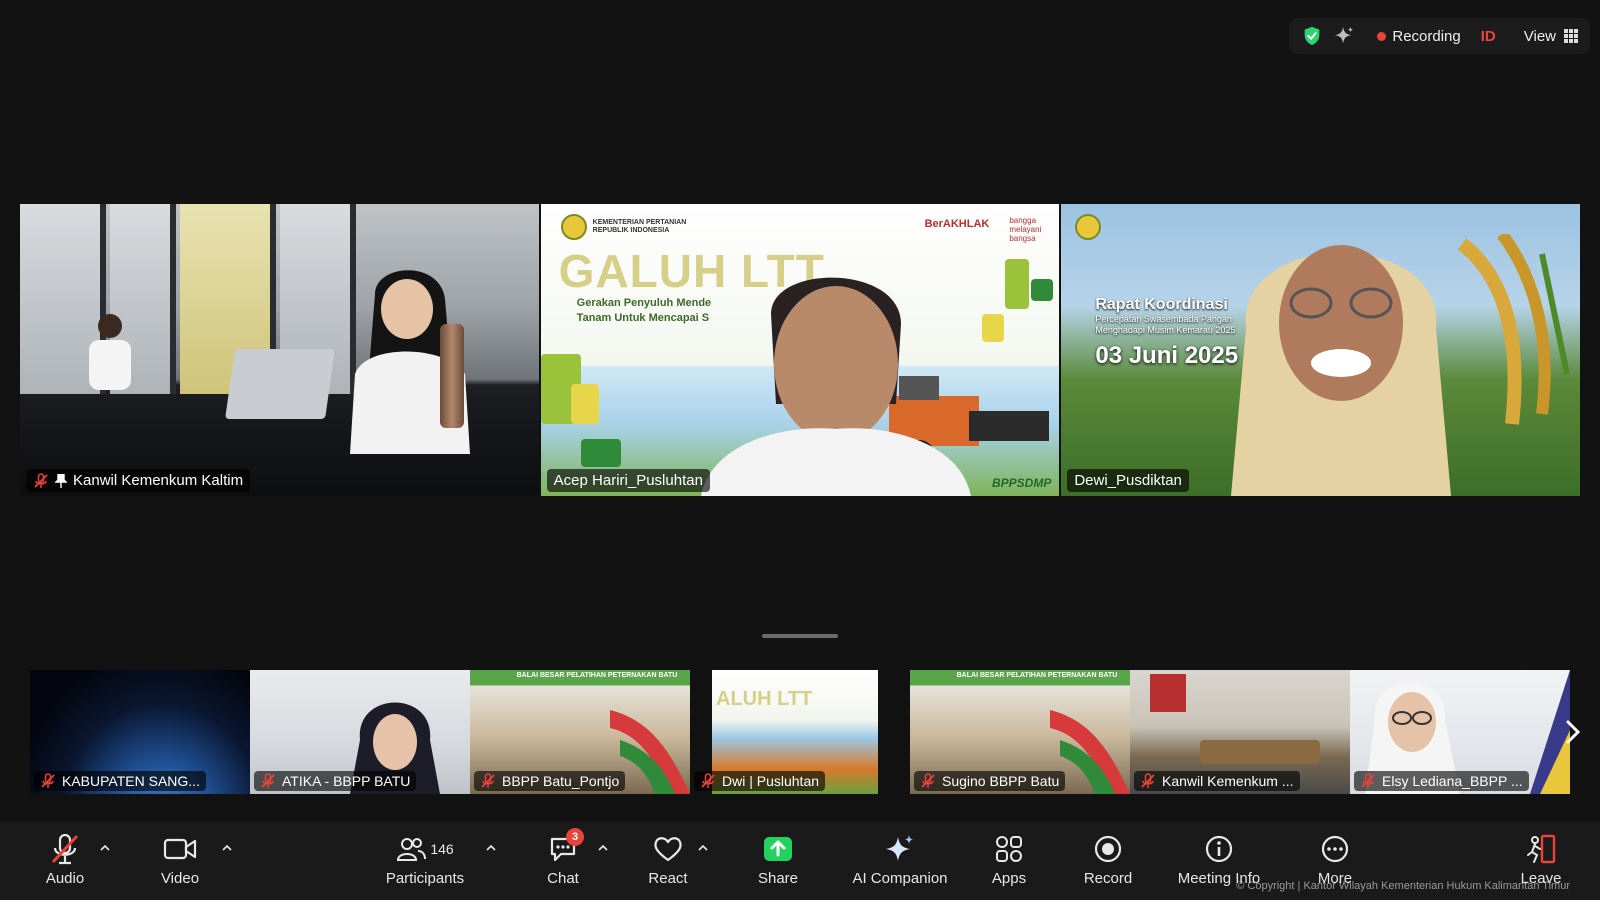 This screenshot has height=900, width=1600. I want to click on ai-companion-button: AI Companion, so click(900, 863).